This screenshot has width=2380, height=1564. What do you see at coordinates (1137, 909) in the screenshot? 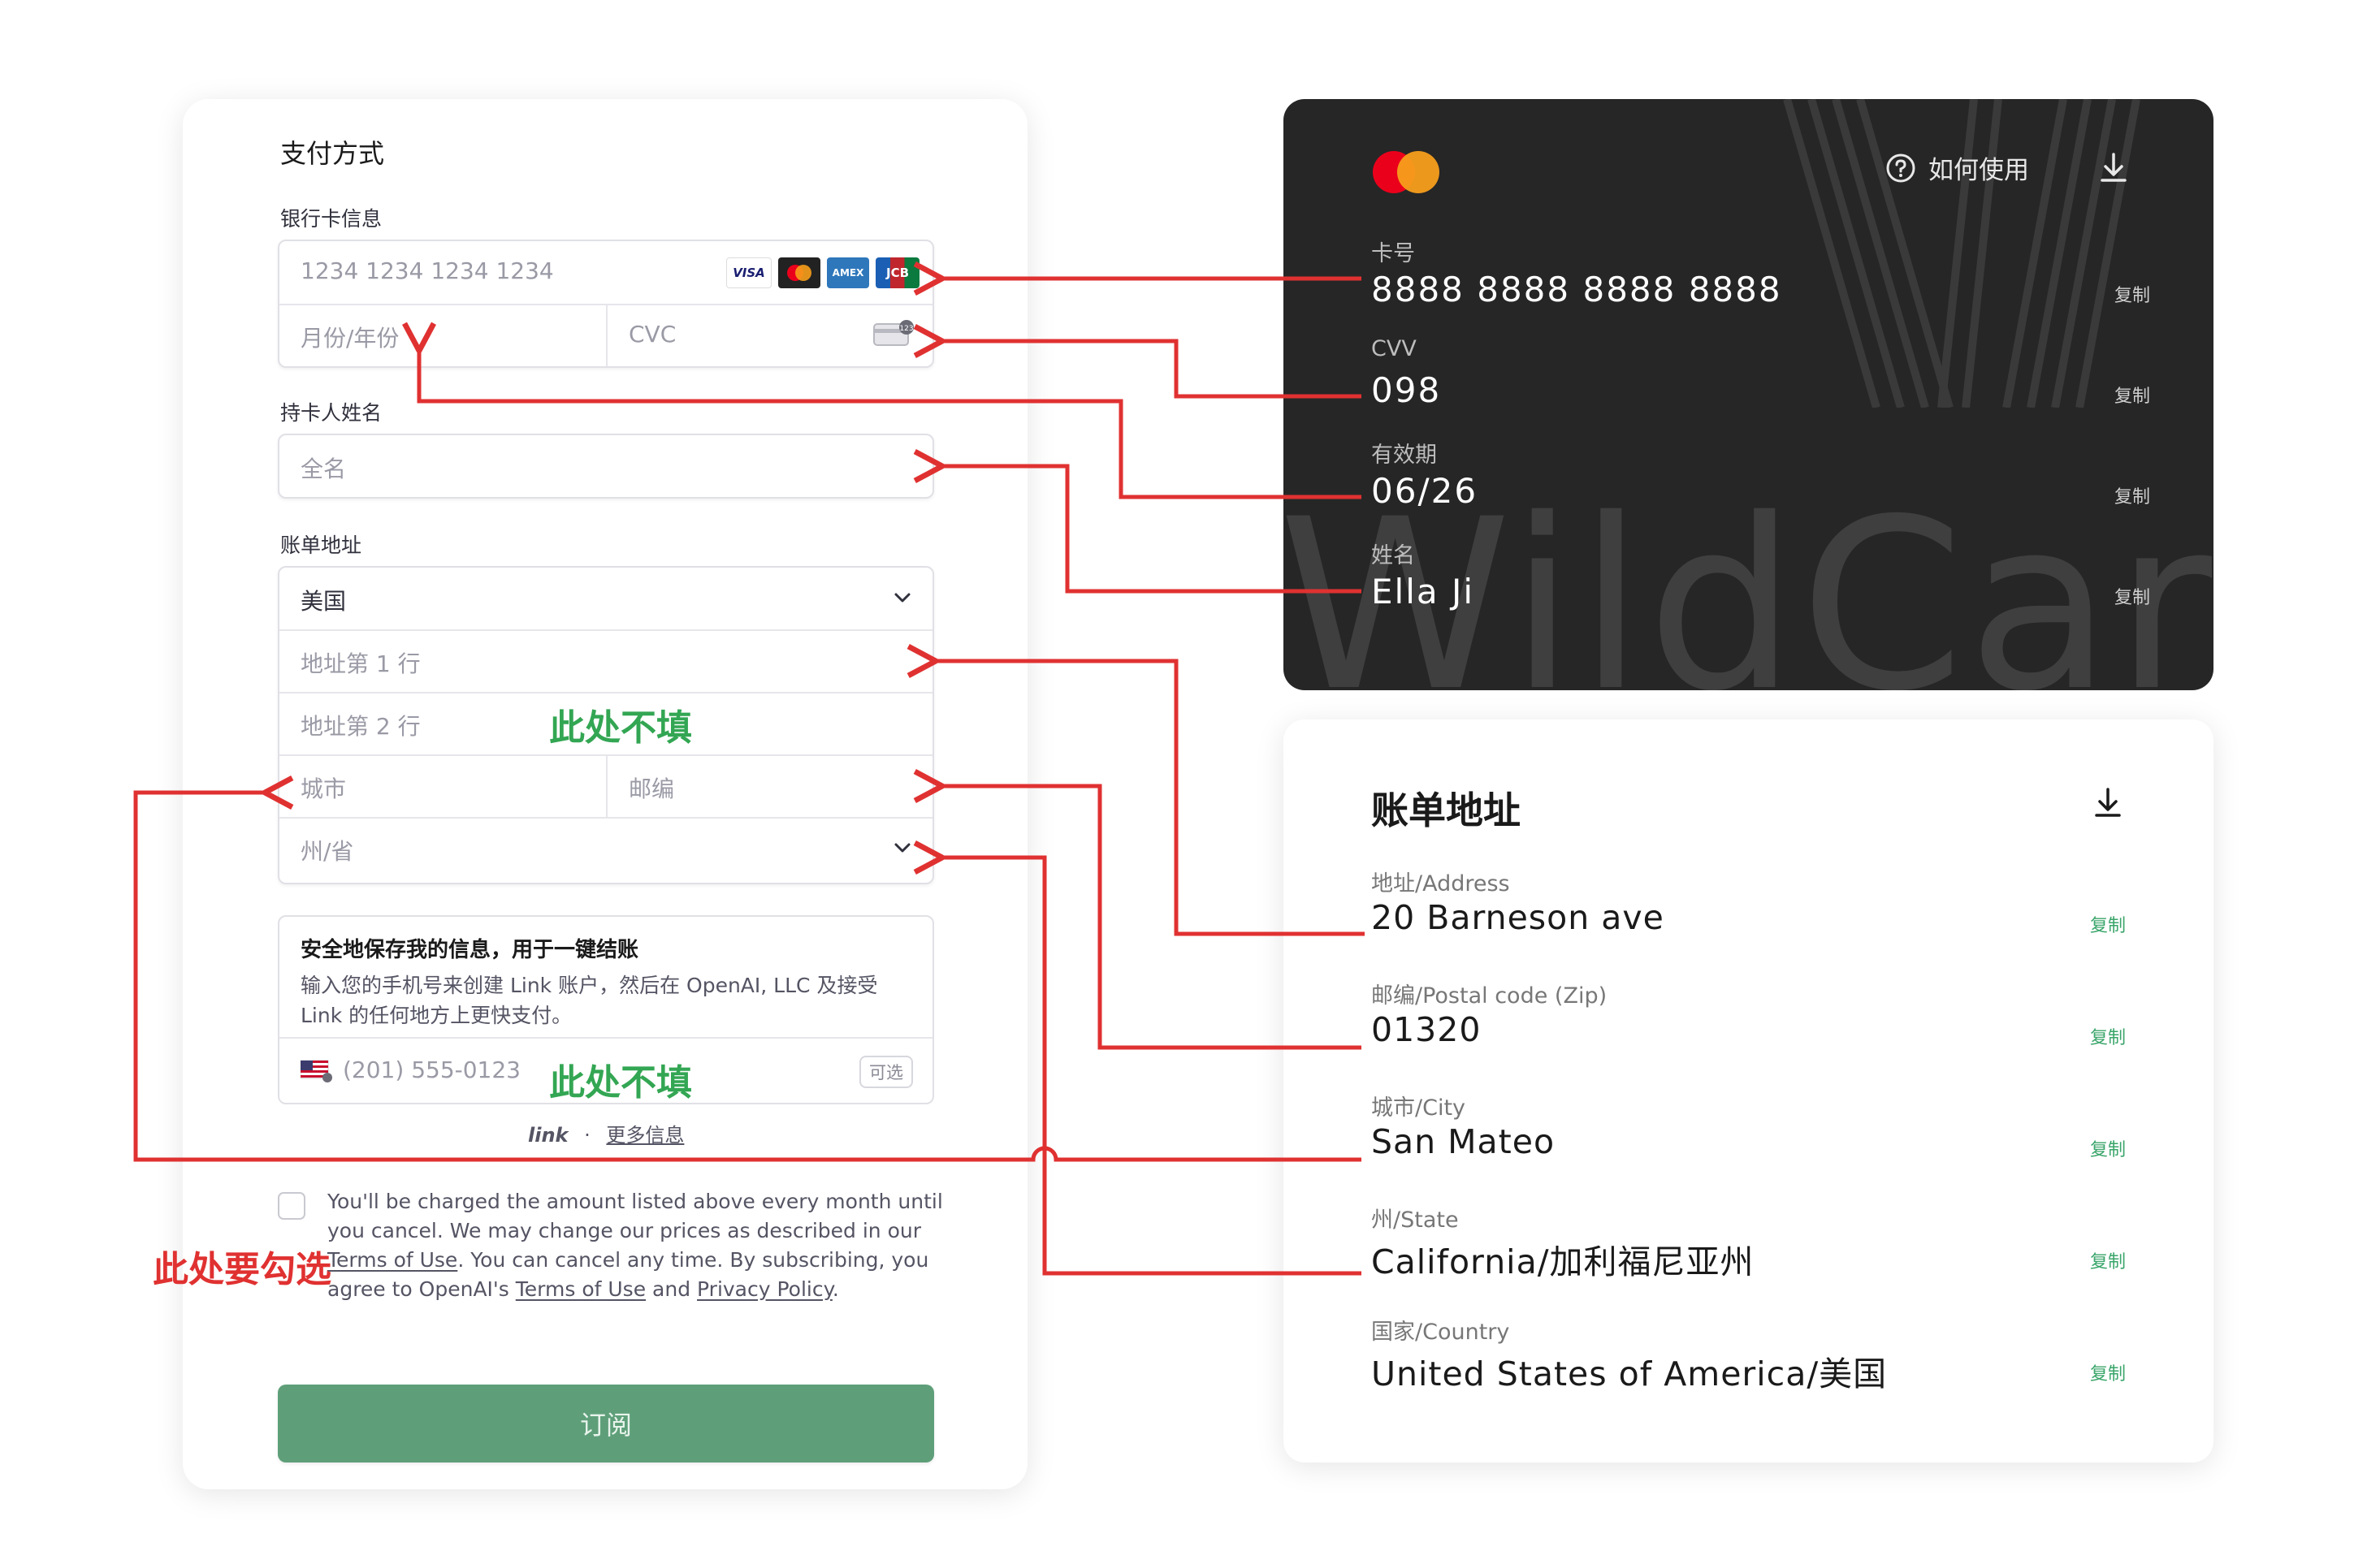
I see `arrow-zip` at bounding box center [1137, 909].